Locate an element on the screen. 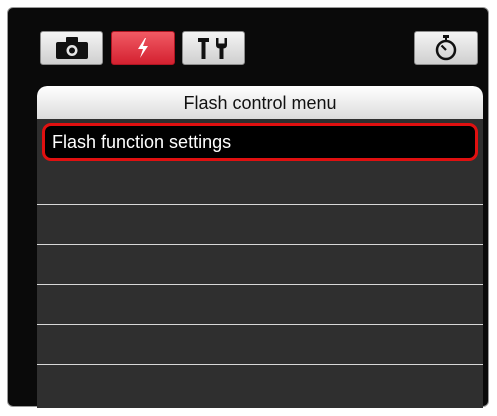 This screenshot has width=497, height=416. menu-header: Flash control menu is located at coordinates (260, 102).